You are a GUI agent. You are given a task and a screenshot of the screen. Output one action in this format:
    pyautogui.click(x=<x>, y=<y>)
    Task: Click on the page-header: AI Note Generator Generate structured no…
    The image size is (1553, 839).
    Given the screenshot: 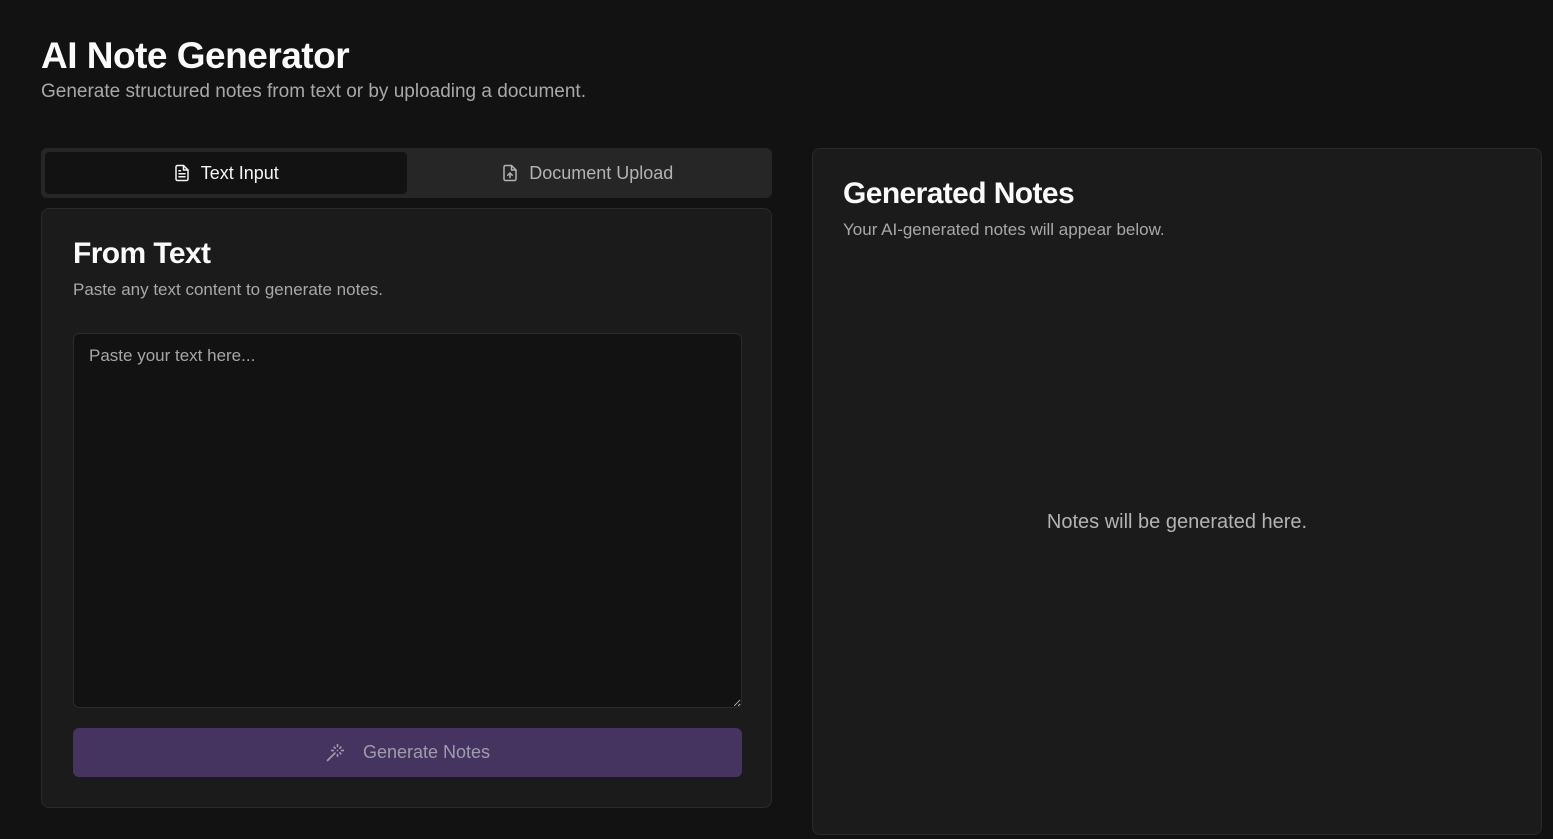 What is the action you would take?
    pyautogui.click(x=313, y=69)
    